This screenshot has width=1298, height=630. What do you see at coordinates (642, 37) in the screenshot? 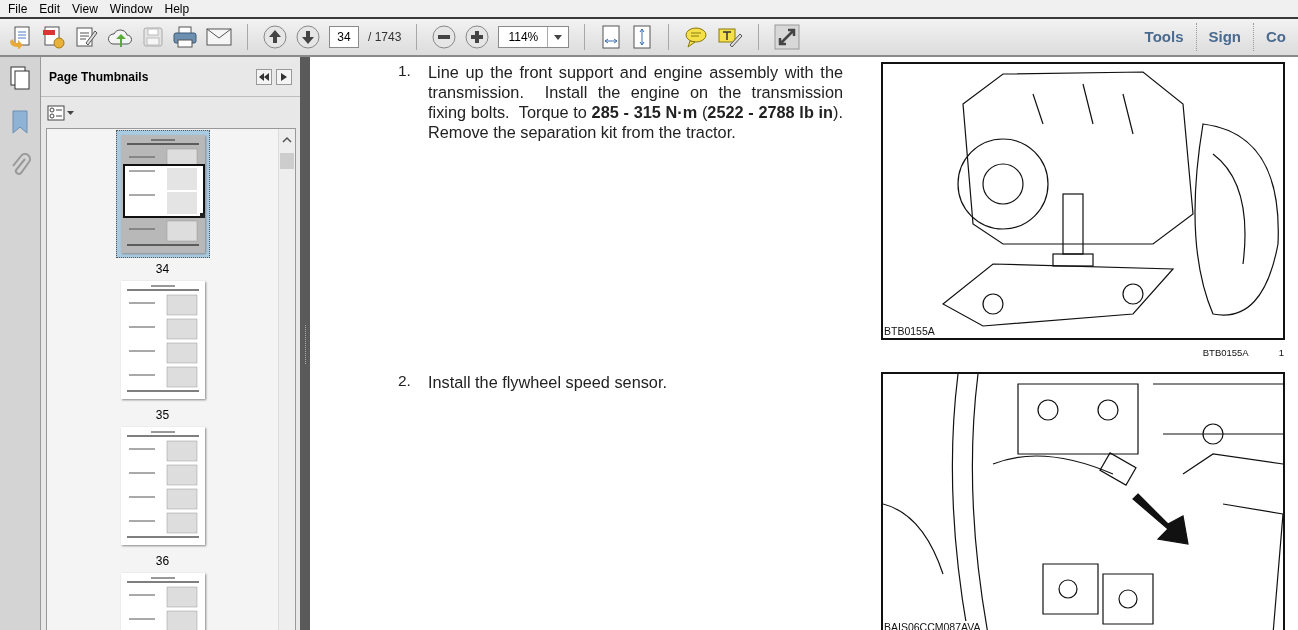
I see `fit-page-icon` at bounding box center [642, 37].